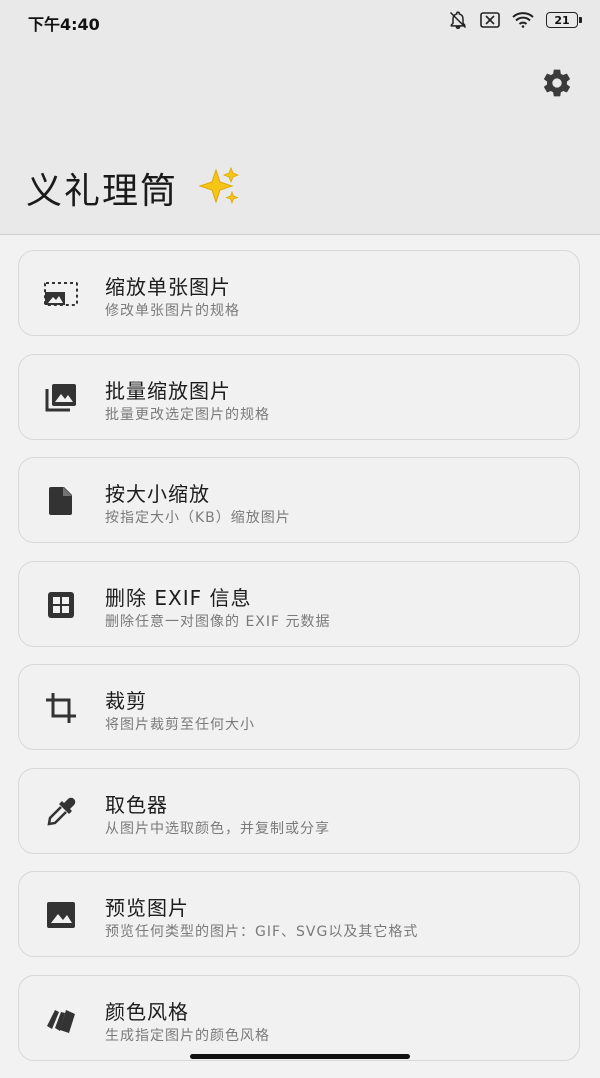 This screenshot has width=600, height=1078. I want to click on card-batch-resize: 批量缩放图片 批量更改选定图片的规格, so click(299, 396).